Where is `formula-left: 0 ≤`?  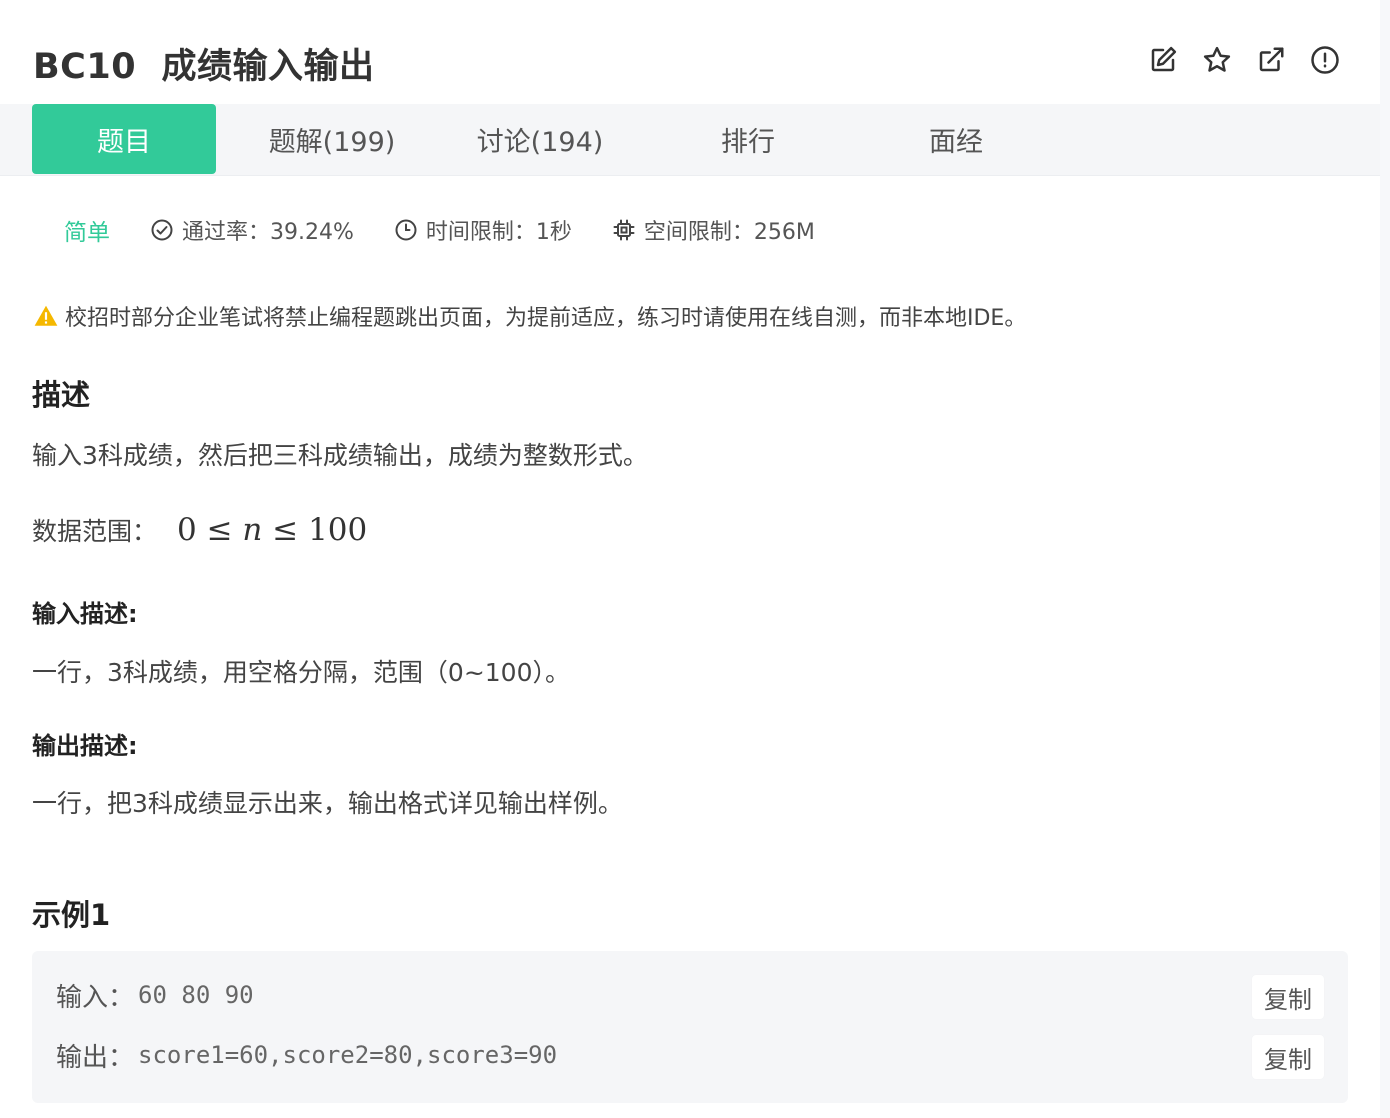
formula-left: 0 ≤ is located at coordinates (210, 530).